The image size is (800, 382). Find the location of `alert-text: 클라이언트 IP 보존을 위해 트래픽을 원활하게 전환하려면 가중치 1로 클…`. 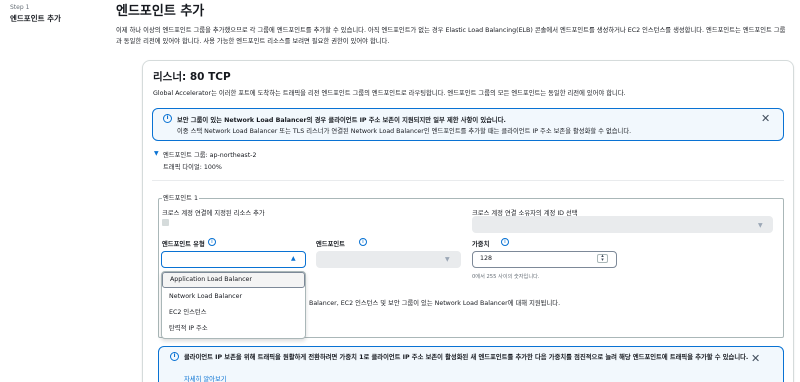

alert-text: 클라이언트 IP 보존을 위해 트래픽을 원활하게 전환하려면 가중치 1로 클… is located at coordinates (466, 357).